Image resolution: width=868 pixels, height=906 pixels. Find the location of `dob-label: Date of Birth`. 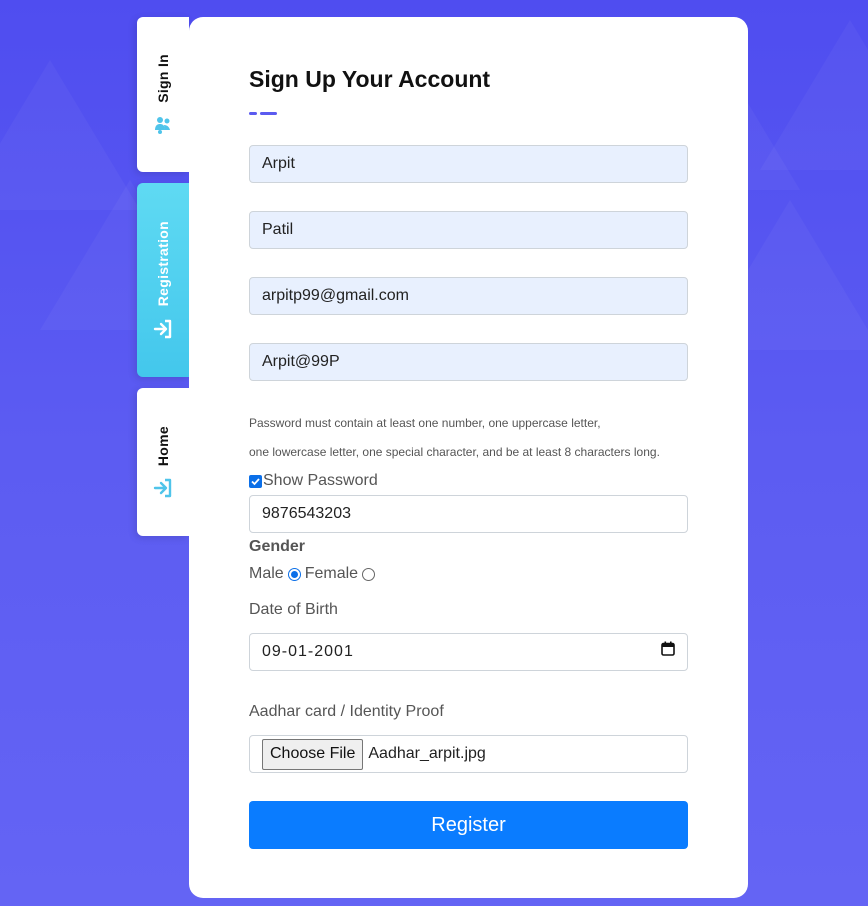

dob-label: Date of Birth is located at coordinates (293, 609).